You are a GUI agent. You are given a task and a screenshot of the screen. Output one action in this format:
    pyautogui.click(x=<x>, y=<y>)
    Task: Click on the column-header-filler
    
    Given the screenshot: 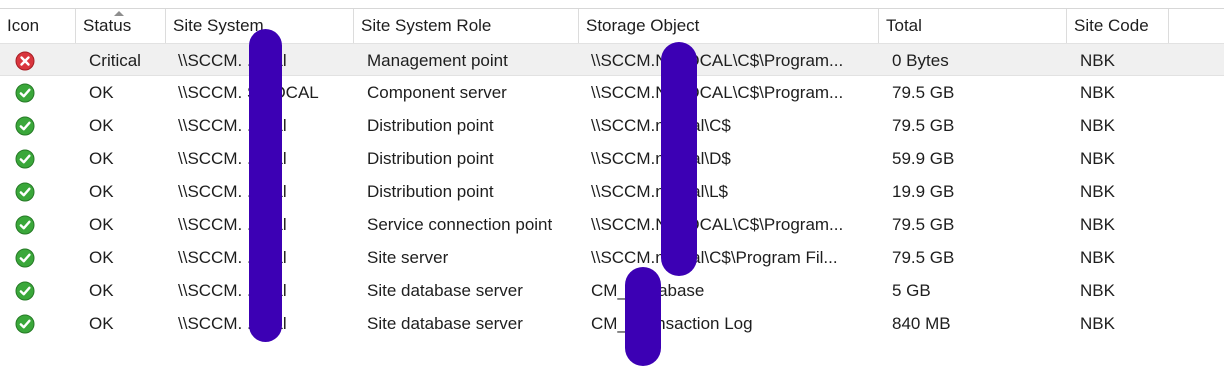 What is the action you would take?
    pyautogui.click(x=1196, y=26)
    